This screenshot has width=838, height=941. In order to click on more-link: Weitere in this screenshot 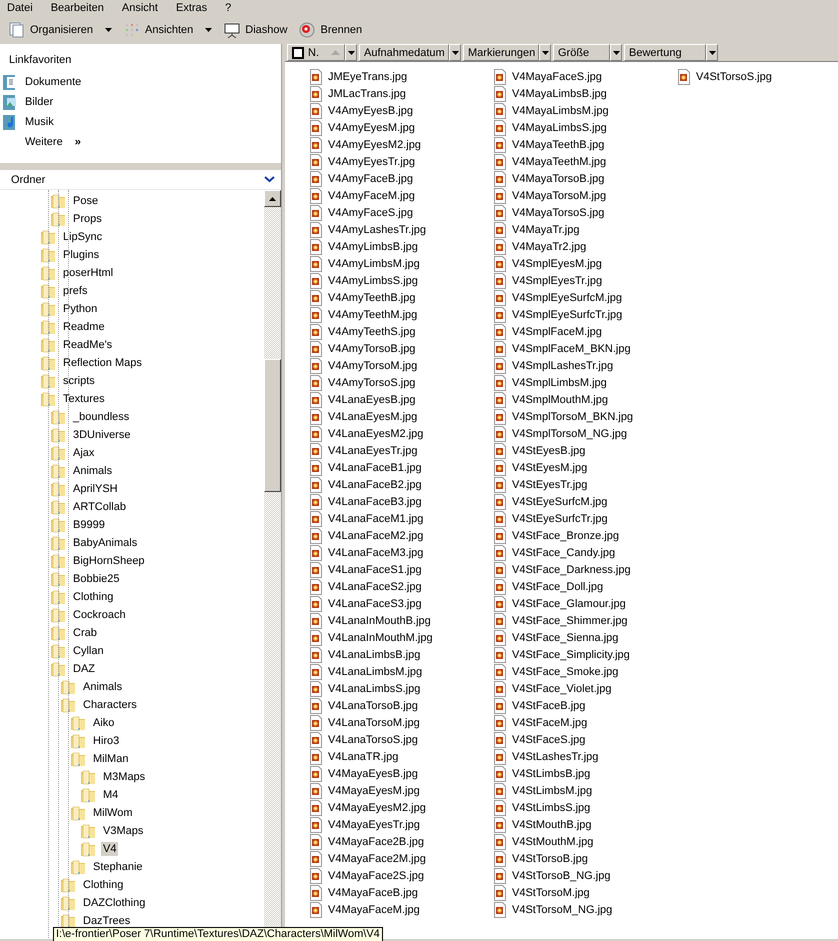, I will do `click(31, 142)`.